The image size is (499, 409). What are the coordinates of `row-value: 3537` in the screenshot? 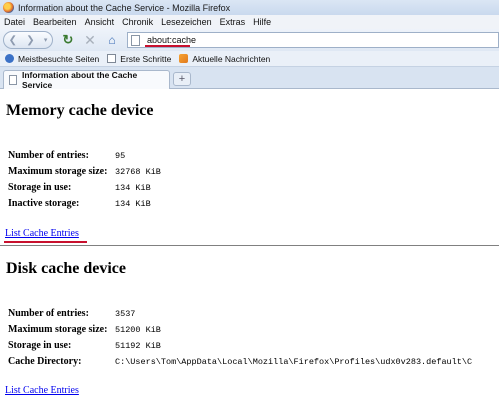 It's located at (125, 314).